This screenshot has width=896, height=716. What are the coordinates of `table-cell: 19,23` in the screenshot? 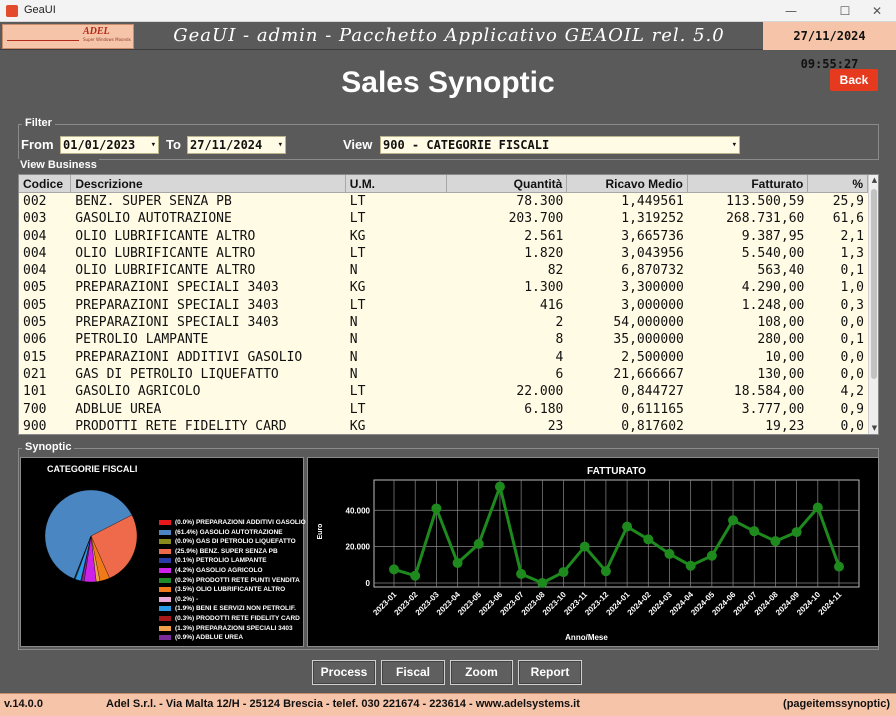 It's located at (785, 426).